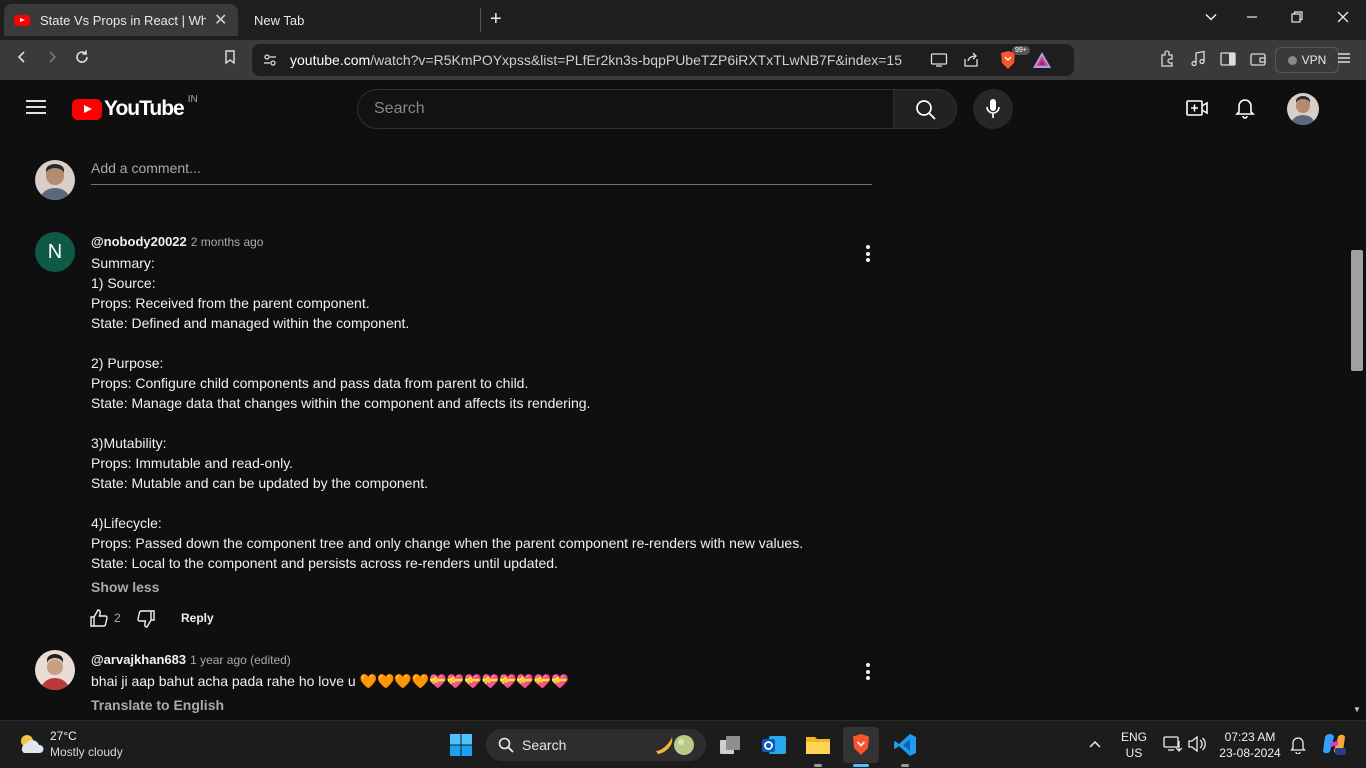 The image size is (1366, 768). What do you see at coordinates (330, 60) in the screenshot?
I see `url-host: youtube.com` at bounding box center [330, 60].